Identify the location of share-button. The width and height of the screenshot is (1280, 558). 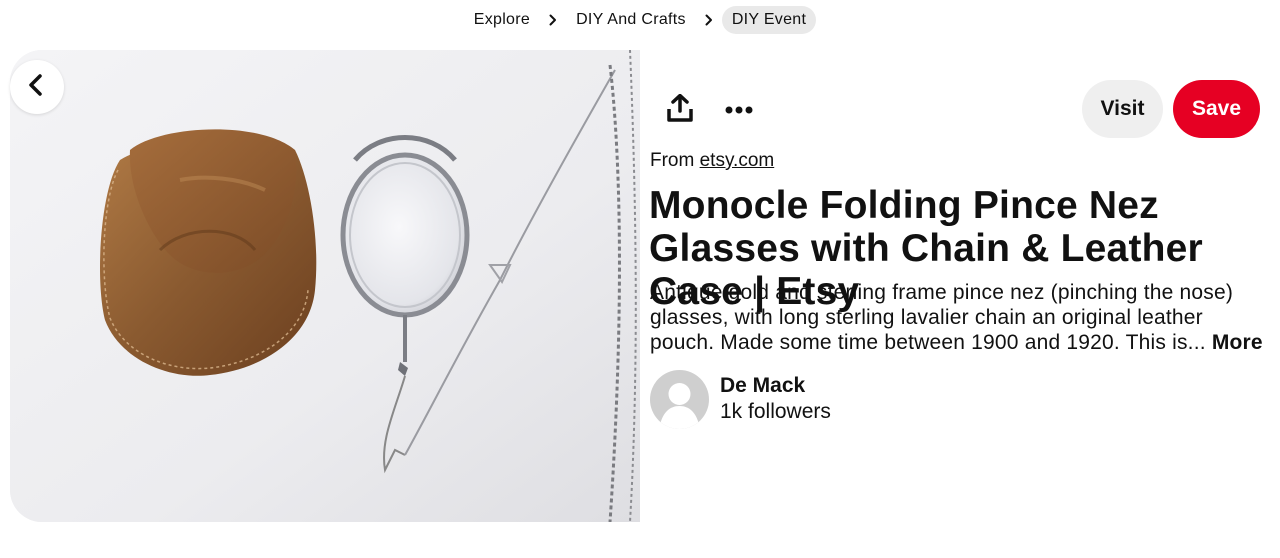
(680, 110).